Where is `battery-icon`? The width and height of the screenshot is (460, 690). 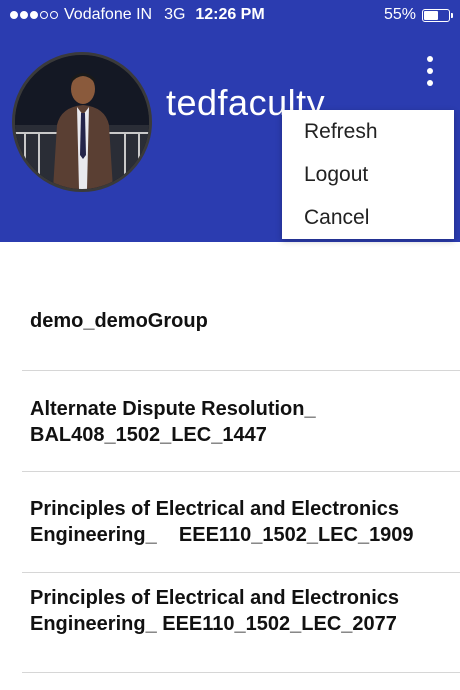 battery-icon is located at coordinates (437, 15).